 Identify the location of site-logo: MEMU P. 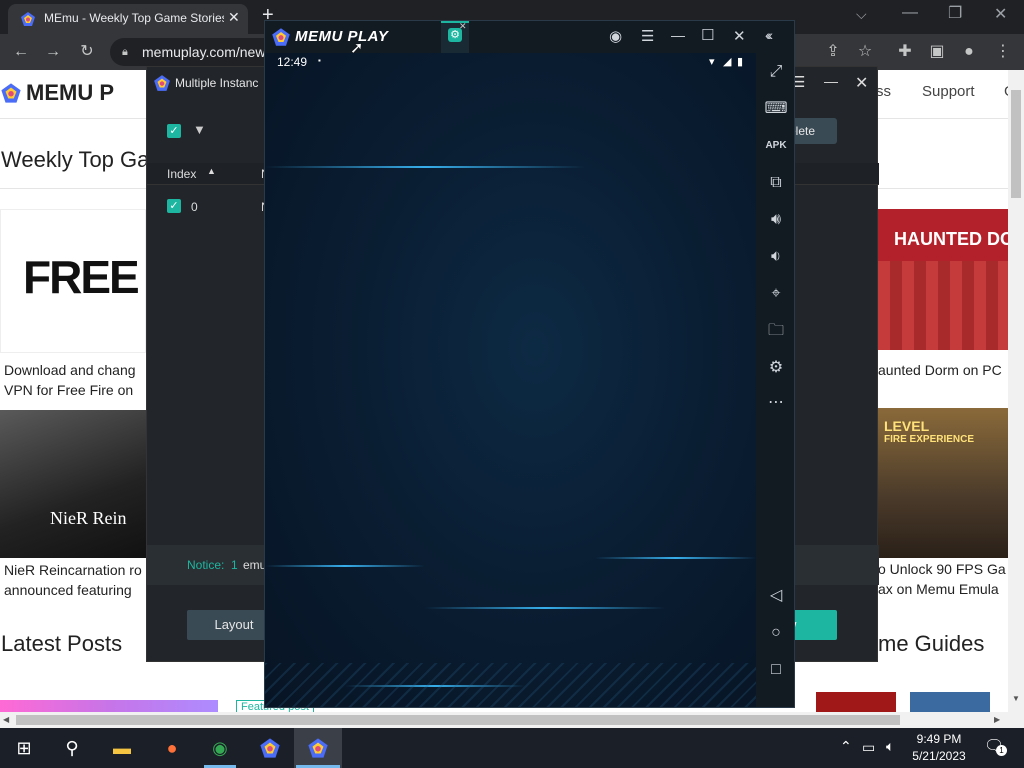
(57, 93).